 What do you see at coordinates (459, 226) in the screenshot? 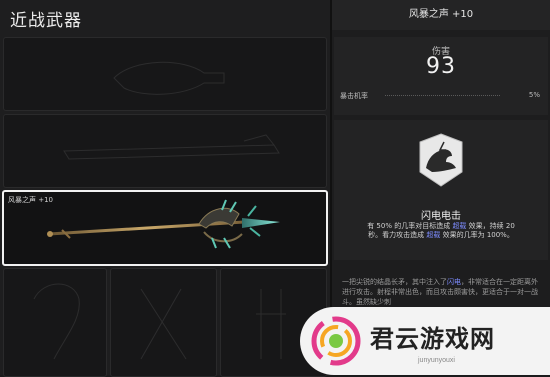
I see `overload-keyword-link-1: 超载` at bounding box center [459, 226].